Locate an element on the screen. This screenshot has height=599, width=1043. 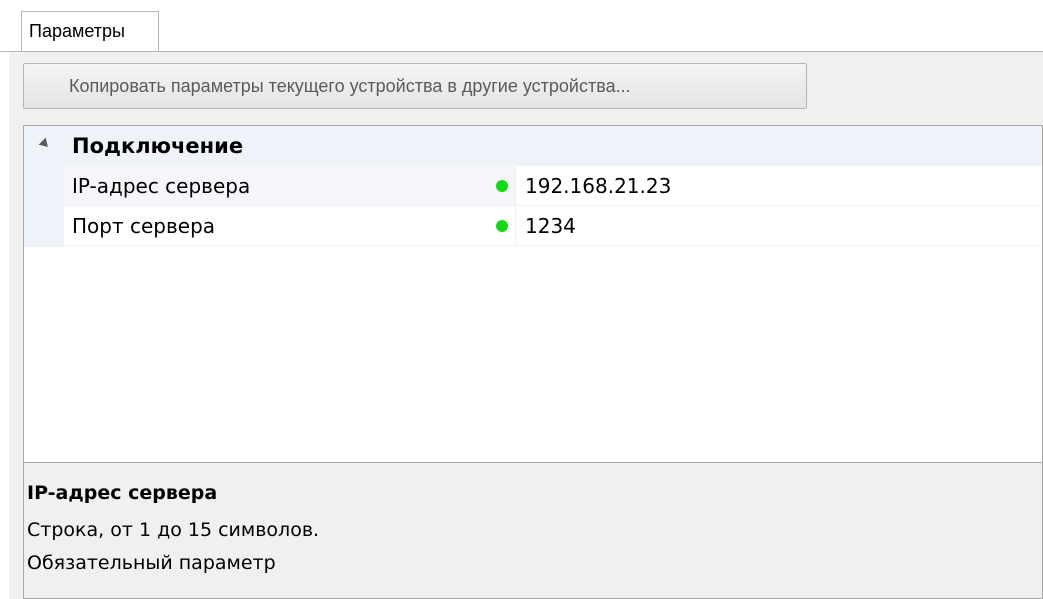
property-name: Порт сервера is located at coordinates (289, 226).